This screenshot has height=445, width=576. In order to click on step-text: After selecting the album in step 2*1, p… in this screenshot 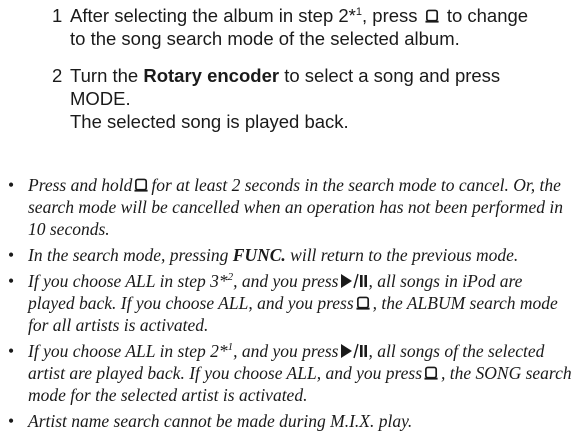, I will do `click(321, 27)`.